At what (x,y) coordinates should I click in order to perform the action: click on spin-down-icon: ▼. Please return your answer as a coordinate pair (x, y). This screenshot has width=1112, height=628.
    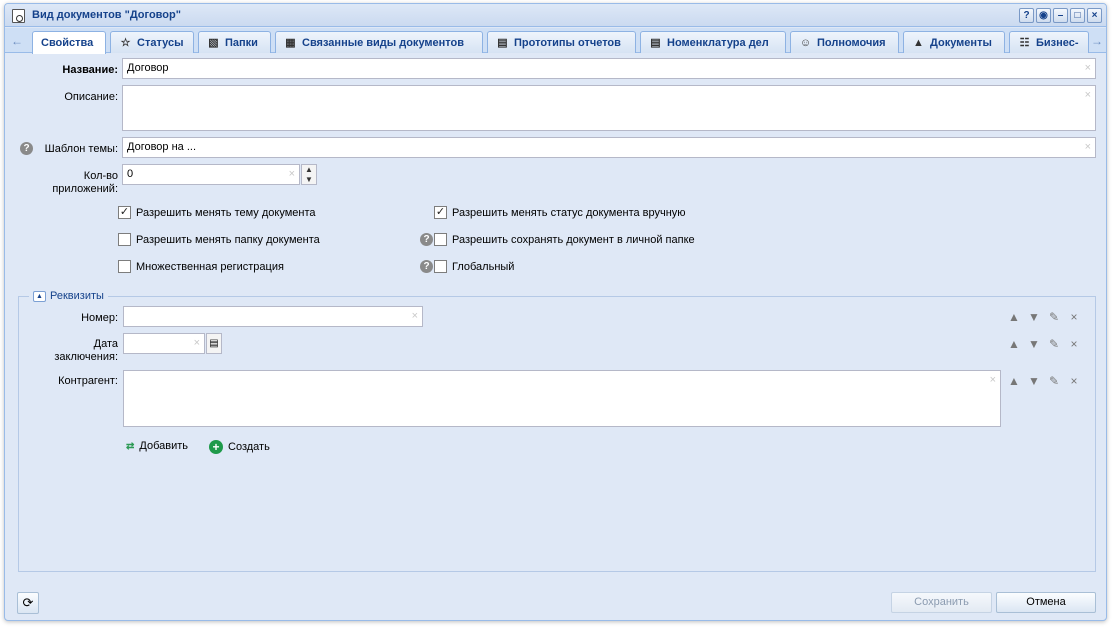
    Looking at the image, I should click on (309, 180).